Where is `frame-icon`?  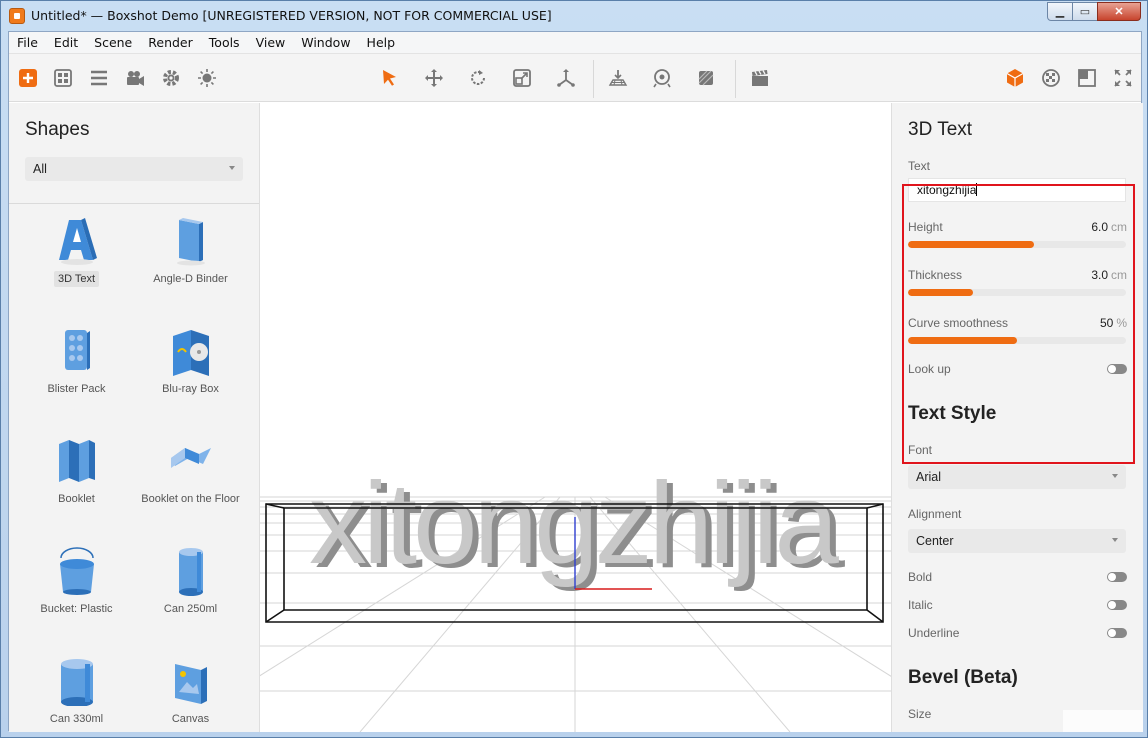
frame-icon is located at coordinates (1087, 78).